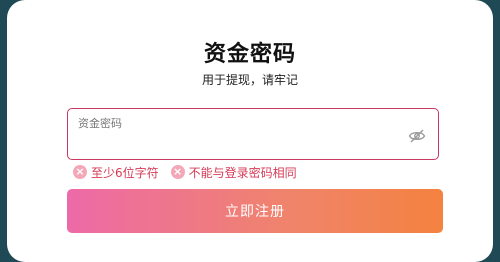 This screenshot has width=500, height=262. I want to click on fund-password-input, so click(228, 123).